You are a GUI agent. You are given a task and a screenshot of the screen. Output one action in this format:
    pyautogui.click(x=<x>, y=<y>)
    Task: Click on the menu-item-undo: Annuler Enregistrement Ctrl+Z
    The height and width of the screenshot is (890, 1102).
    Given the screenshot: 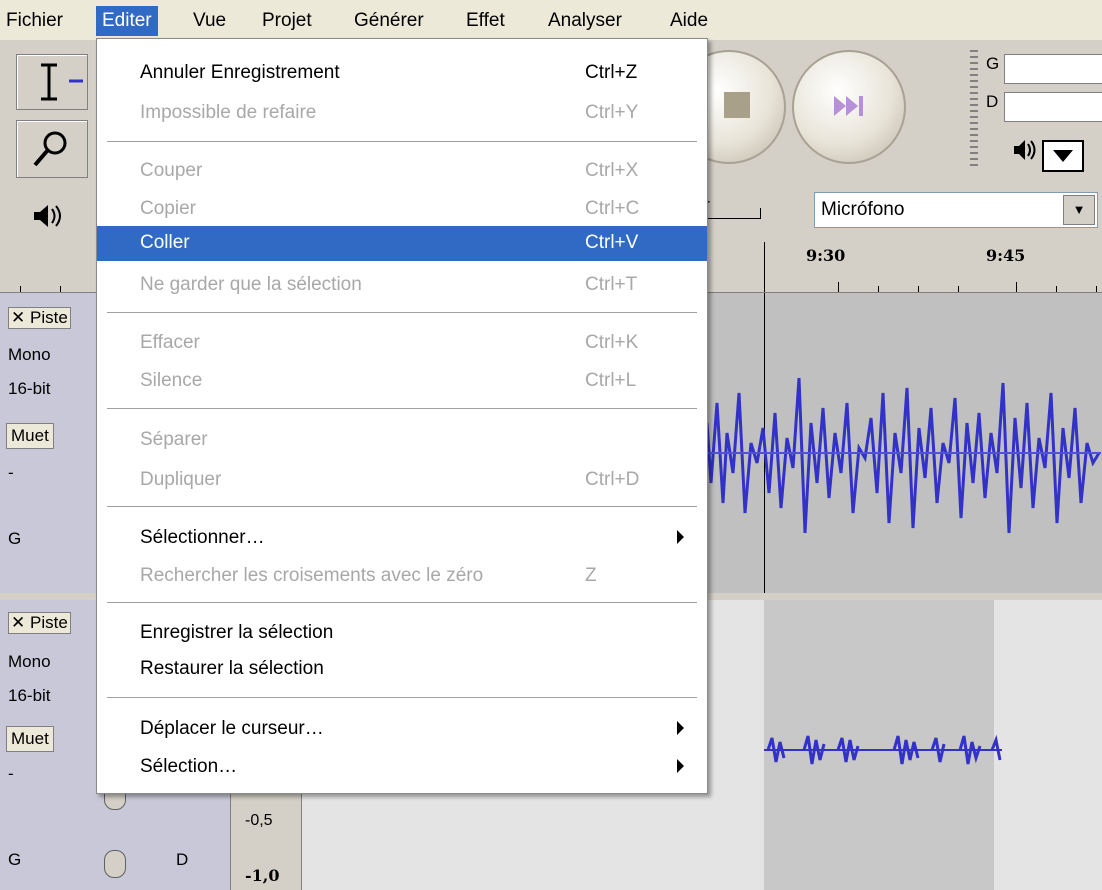 What is the action you would take?
    pyautogui.click(x=402, y=73)
    